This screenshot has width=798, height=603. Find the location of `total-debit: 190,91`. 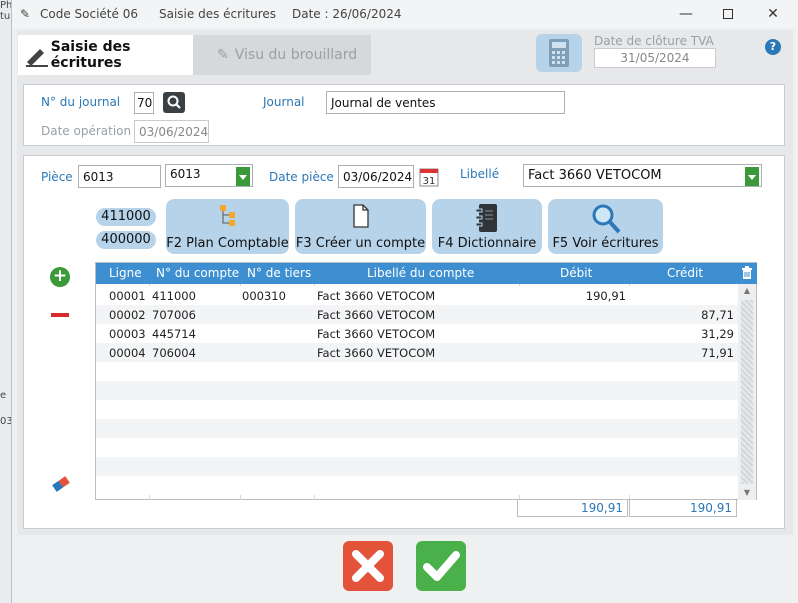

total-debit: 190,91 is located at coordinates (572, 508).